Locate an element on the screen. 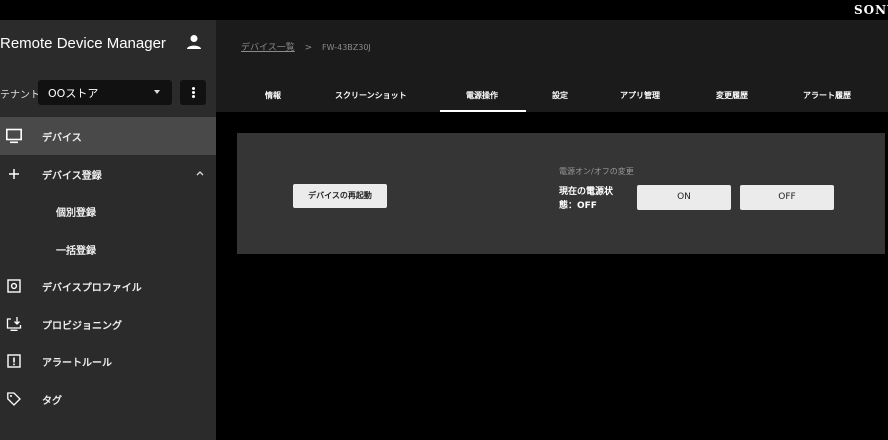 The width and height of the screenshot is (888, 440). power-status: 現在の電源状態：OFF is located at coordinates (586, 199).